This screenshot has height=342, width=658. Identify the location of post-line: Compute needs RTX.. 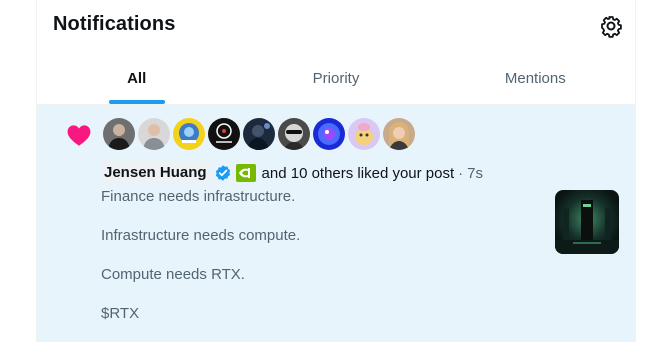
(173, 274).